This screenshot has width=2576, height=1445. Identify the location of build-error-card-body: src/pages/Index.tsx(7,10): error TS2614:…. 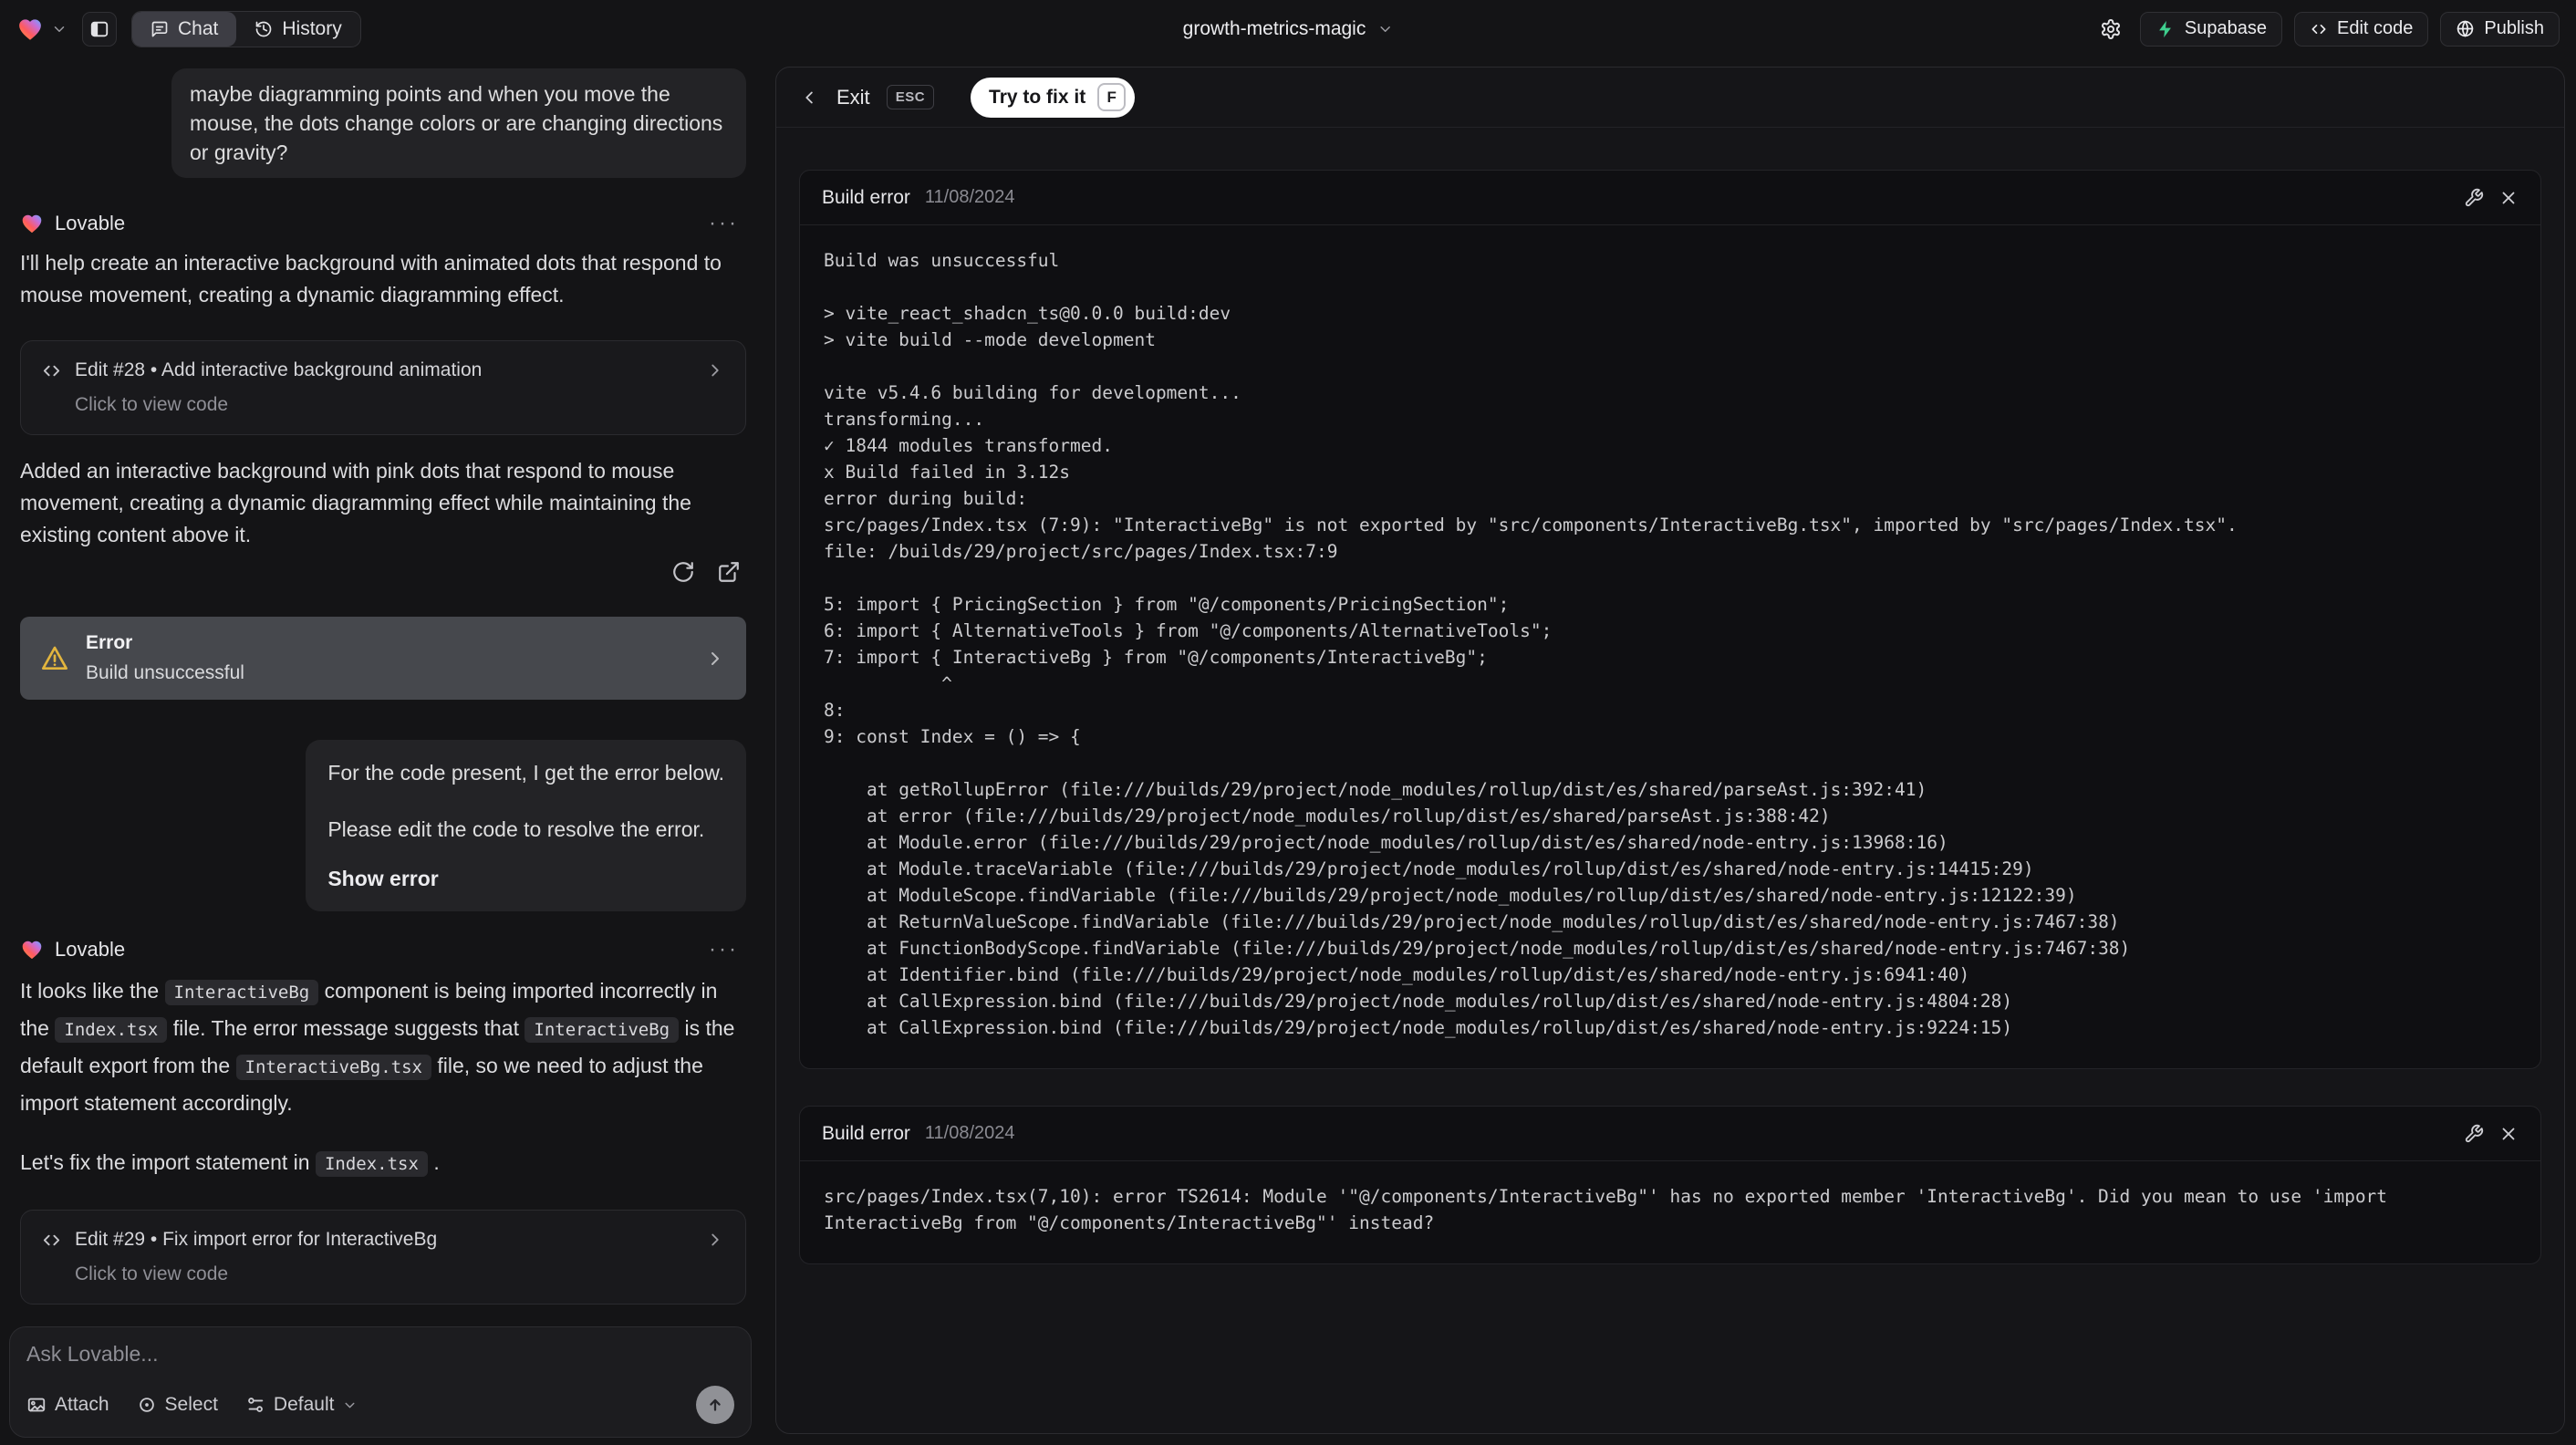
(1670, 1212).